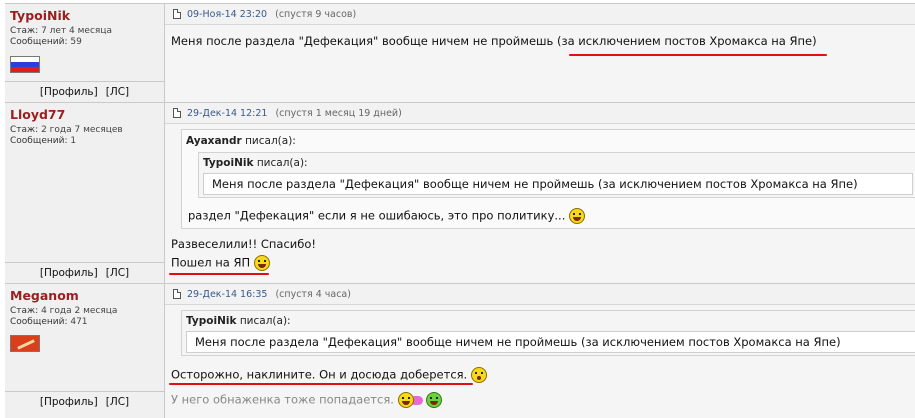 The image size is (915, 418). Describe the element at coordinates (44, 295) in the screenshot. I see `username: Meganom` at that location.